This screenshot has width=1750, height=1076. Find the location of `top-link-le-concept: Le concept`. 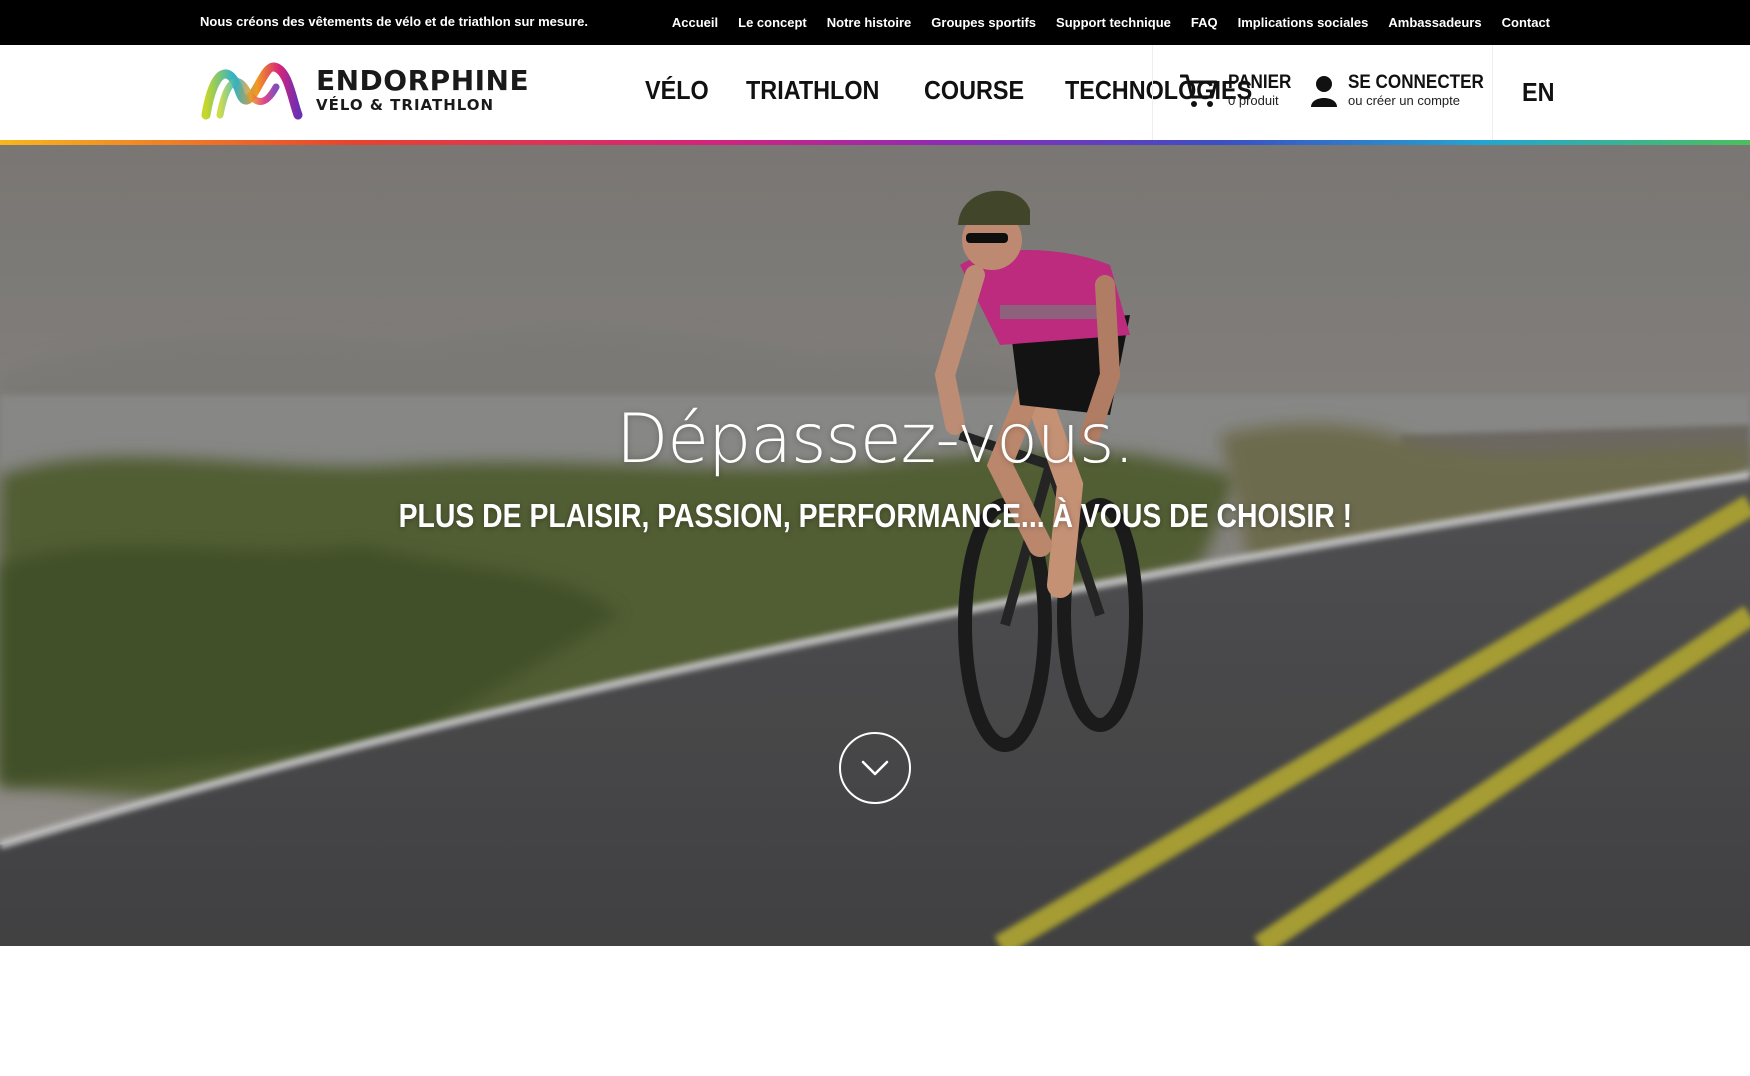

top-link-le-concept: Le concept is located at coordinates (772, 22).